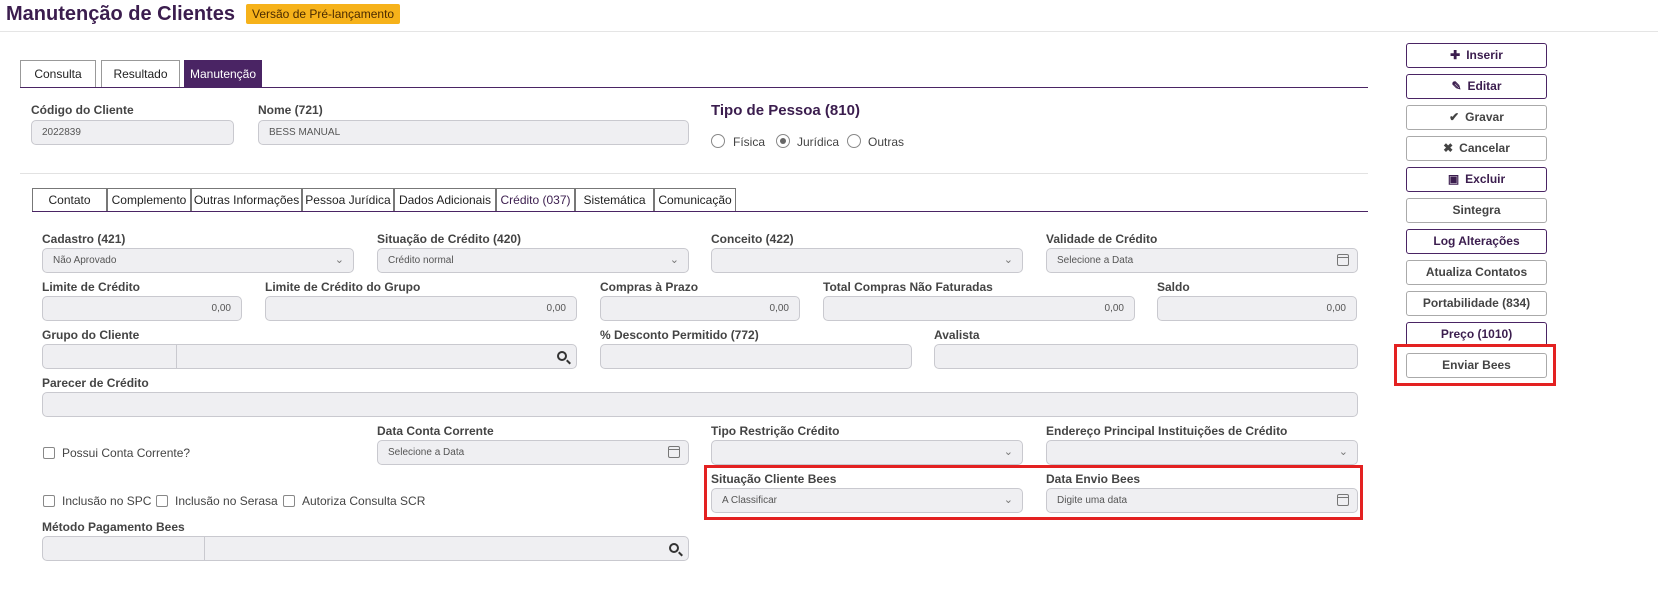 This screenshot has height=601, width=1658. What do you see at coordinates (533, 452) in the screenshot?
I see `data-cc-input: Selecione a Data` at bounding box center [533, 452].